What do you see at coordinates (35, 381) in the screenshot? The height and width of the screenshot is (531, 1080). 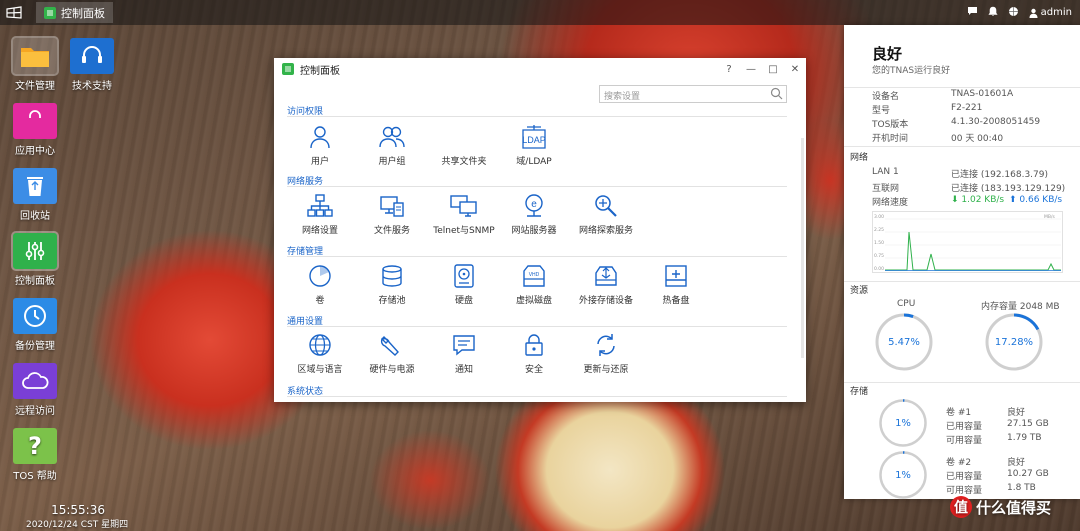 I see `cloud-icon` at bounding box center [35, 381].